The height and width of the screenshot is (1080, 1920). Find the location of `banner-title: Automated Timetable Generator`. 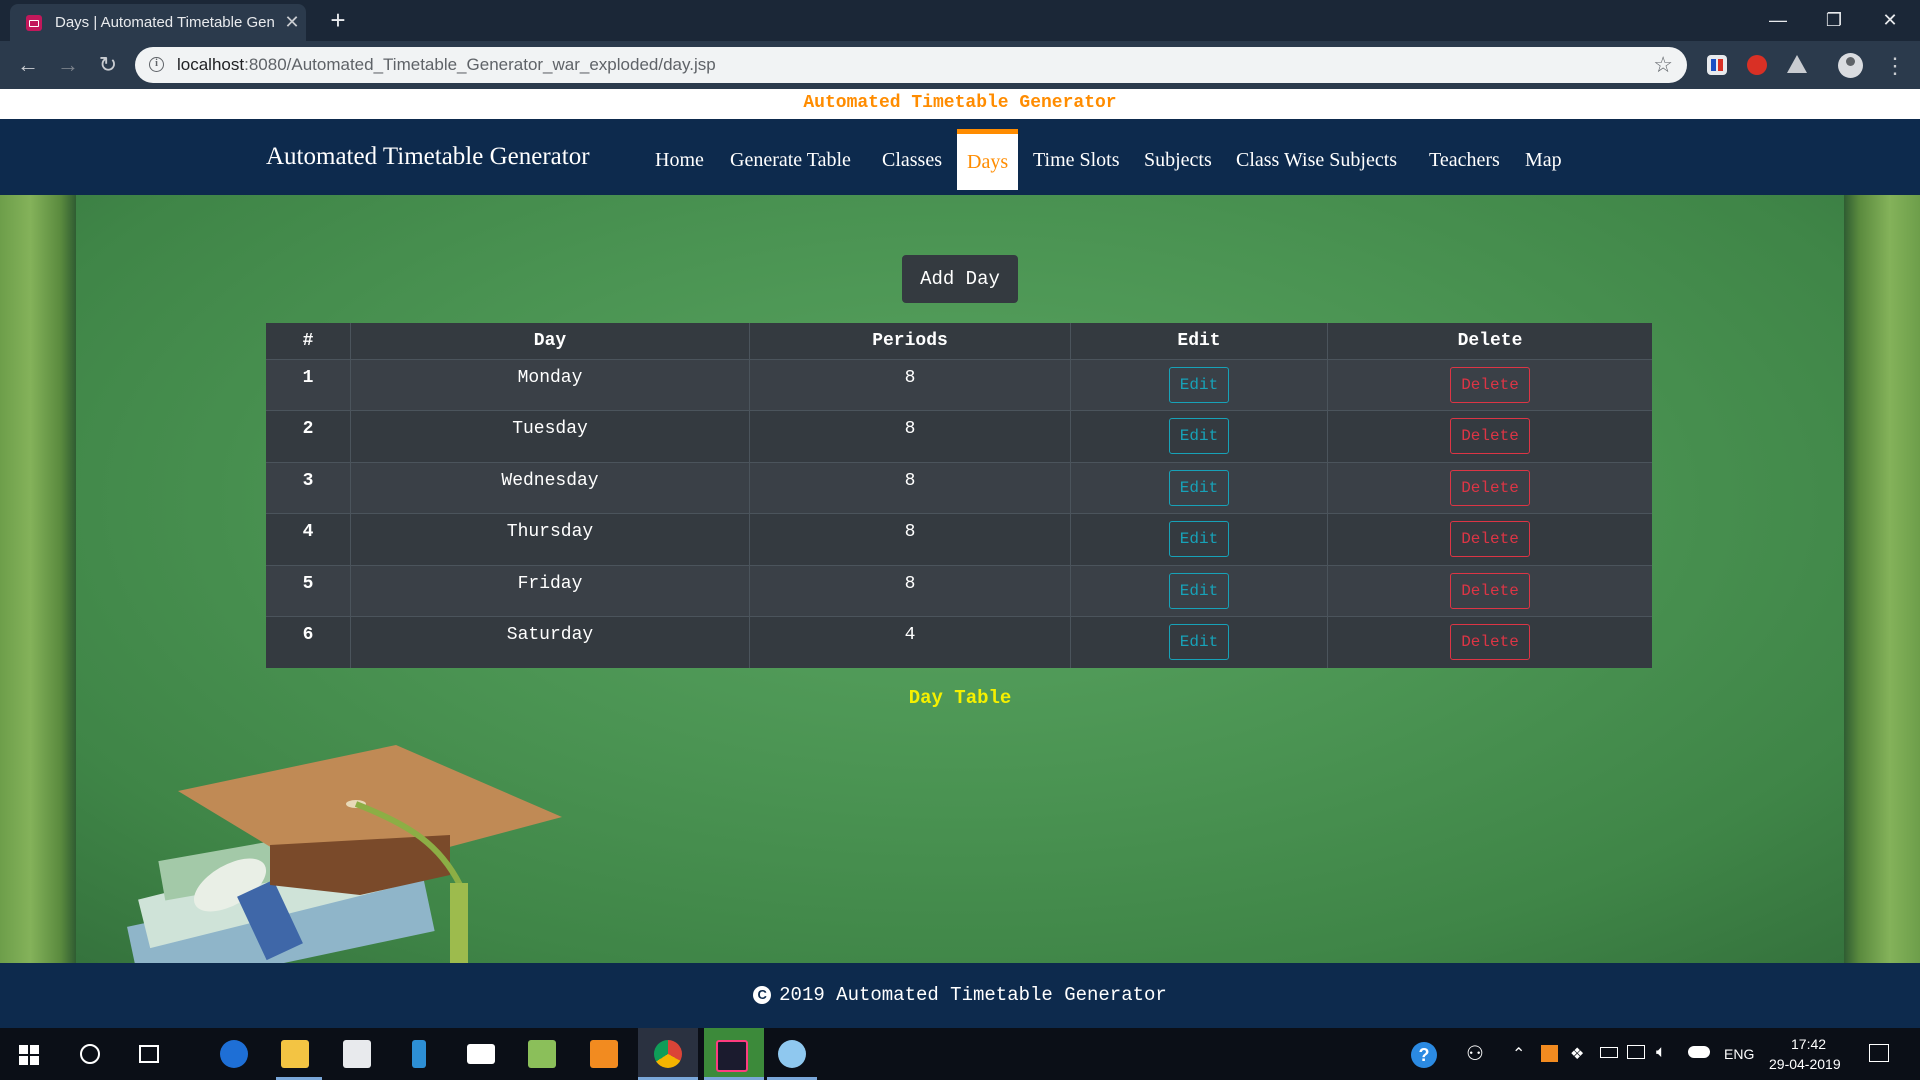

banner-title: Automated Timetable Generator is located at coordinates (960, 103).